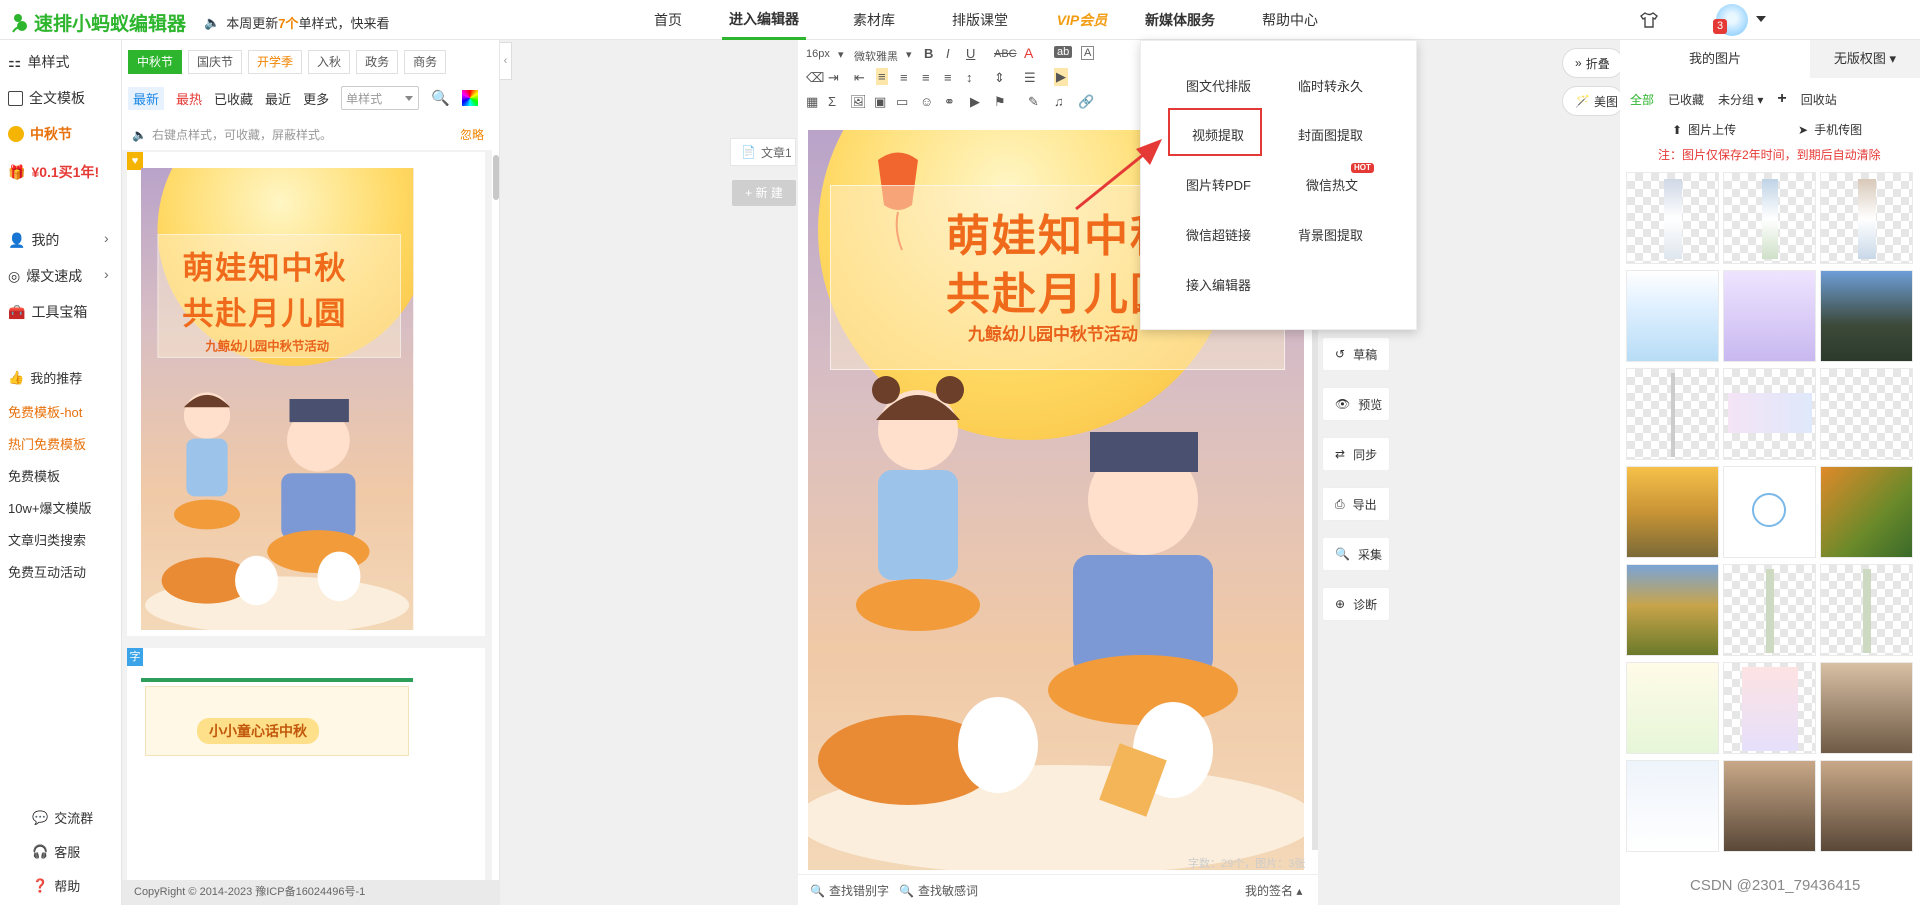 The image size is (1920, 905). What do you see at coordinates (904, 77) in the screenshot?
I see `align-center-icon: ≡` at bounding box center [904, 77].